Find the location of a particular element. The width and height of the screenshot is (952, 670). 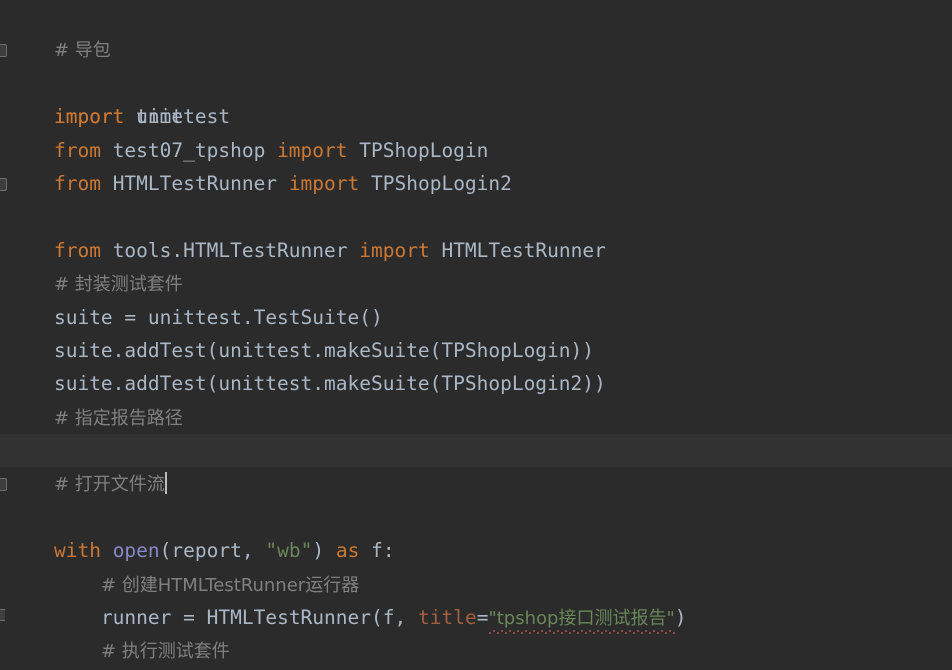

code-line: import unittest is located at coordinates (476, 97).